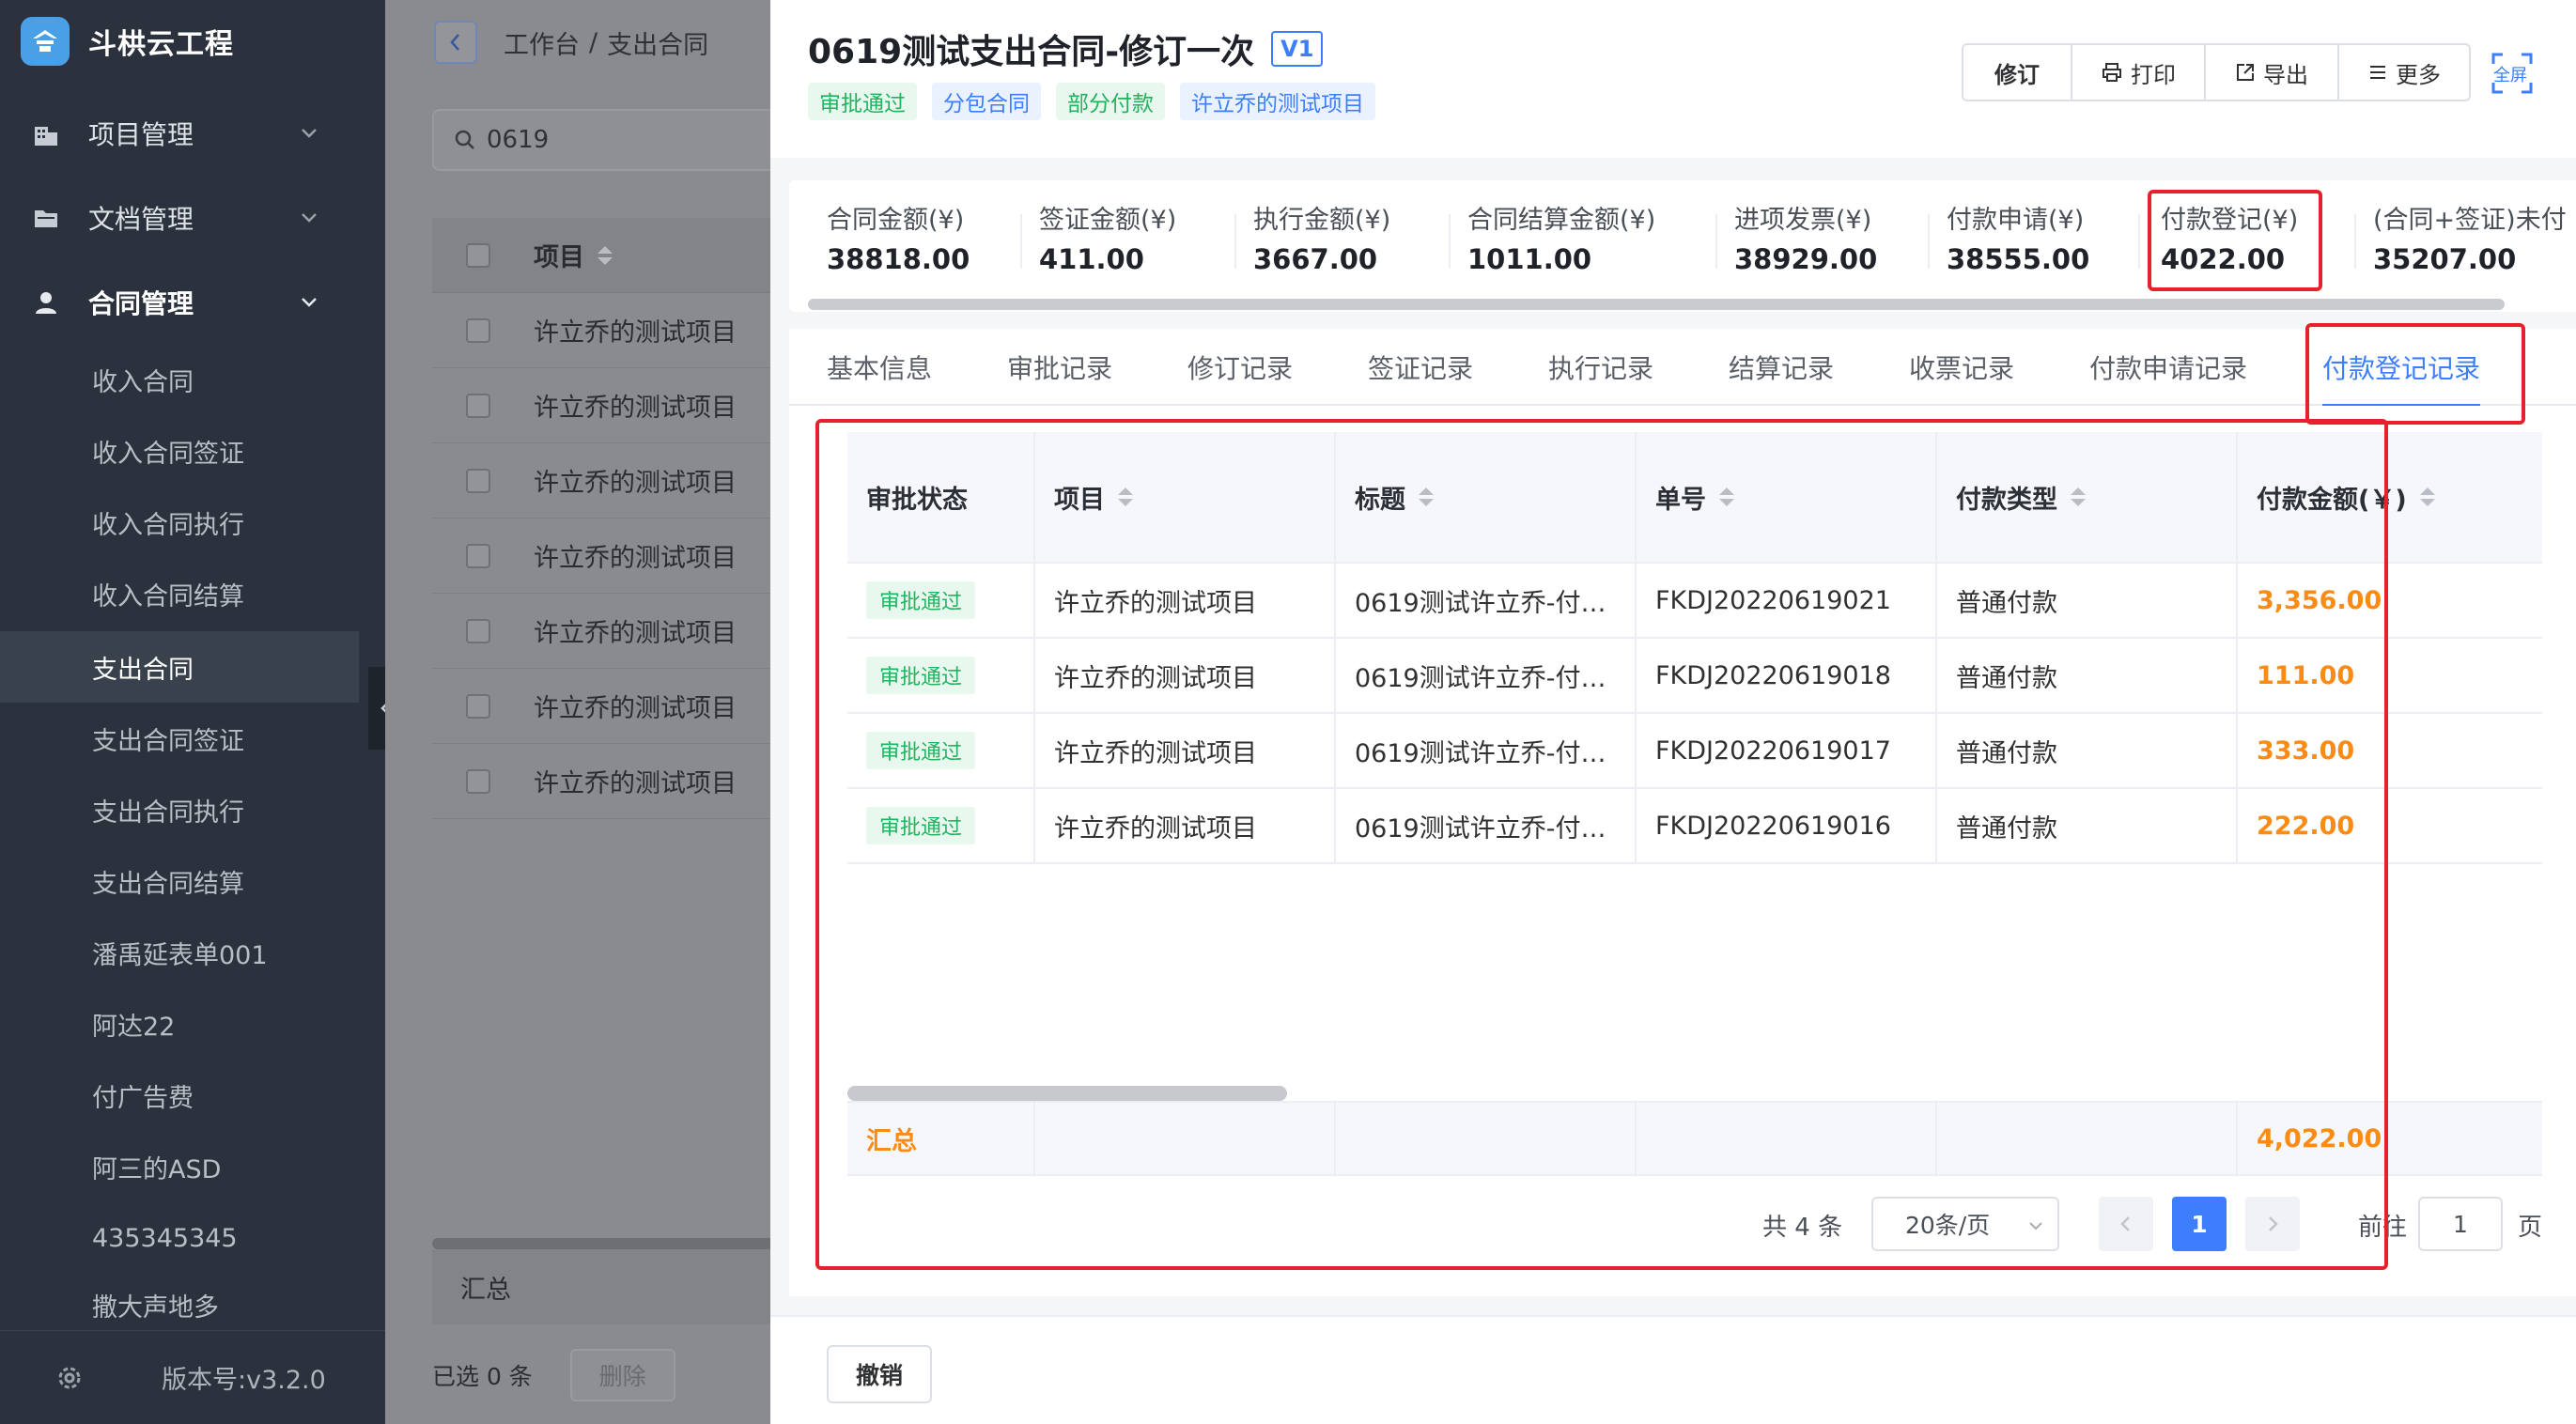 This screenshot has width=2576, height=1424. Describe the element at coordinates (1067, 1094) in the screenshot. I see `table-horizontal-scrollbar` at that location.